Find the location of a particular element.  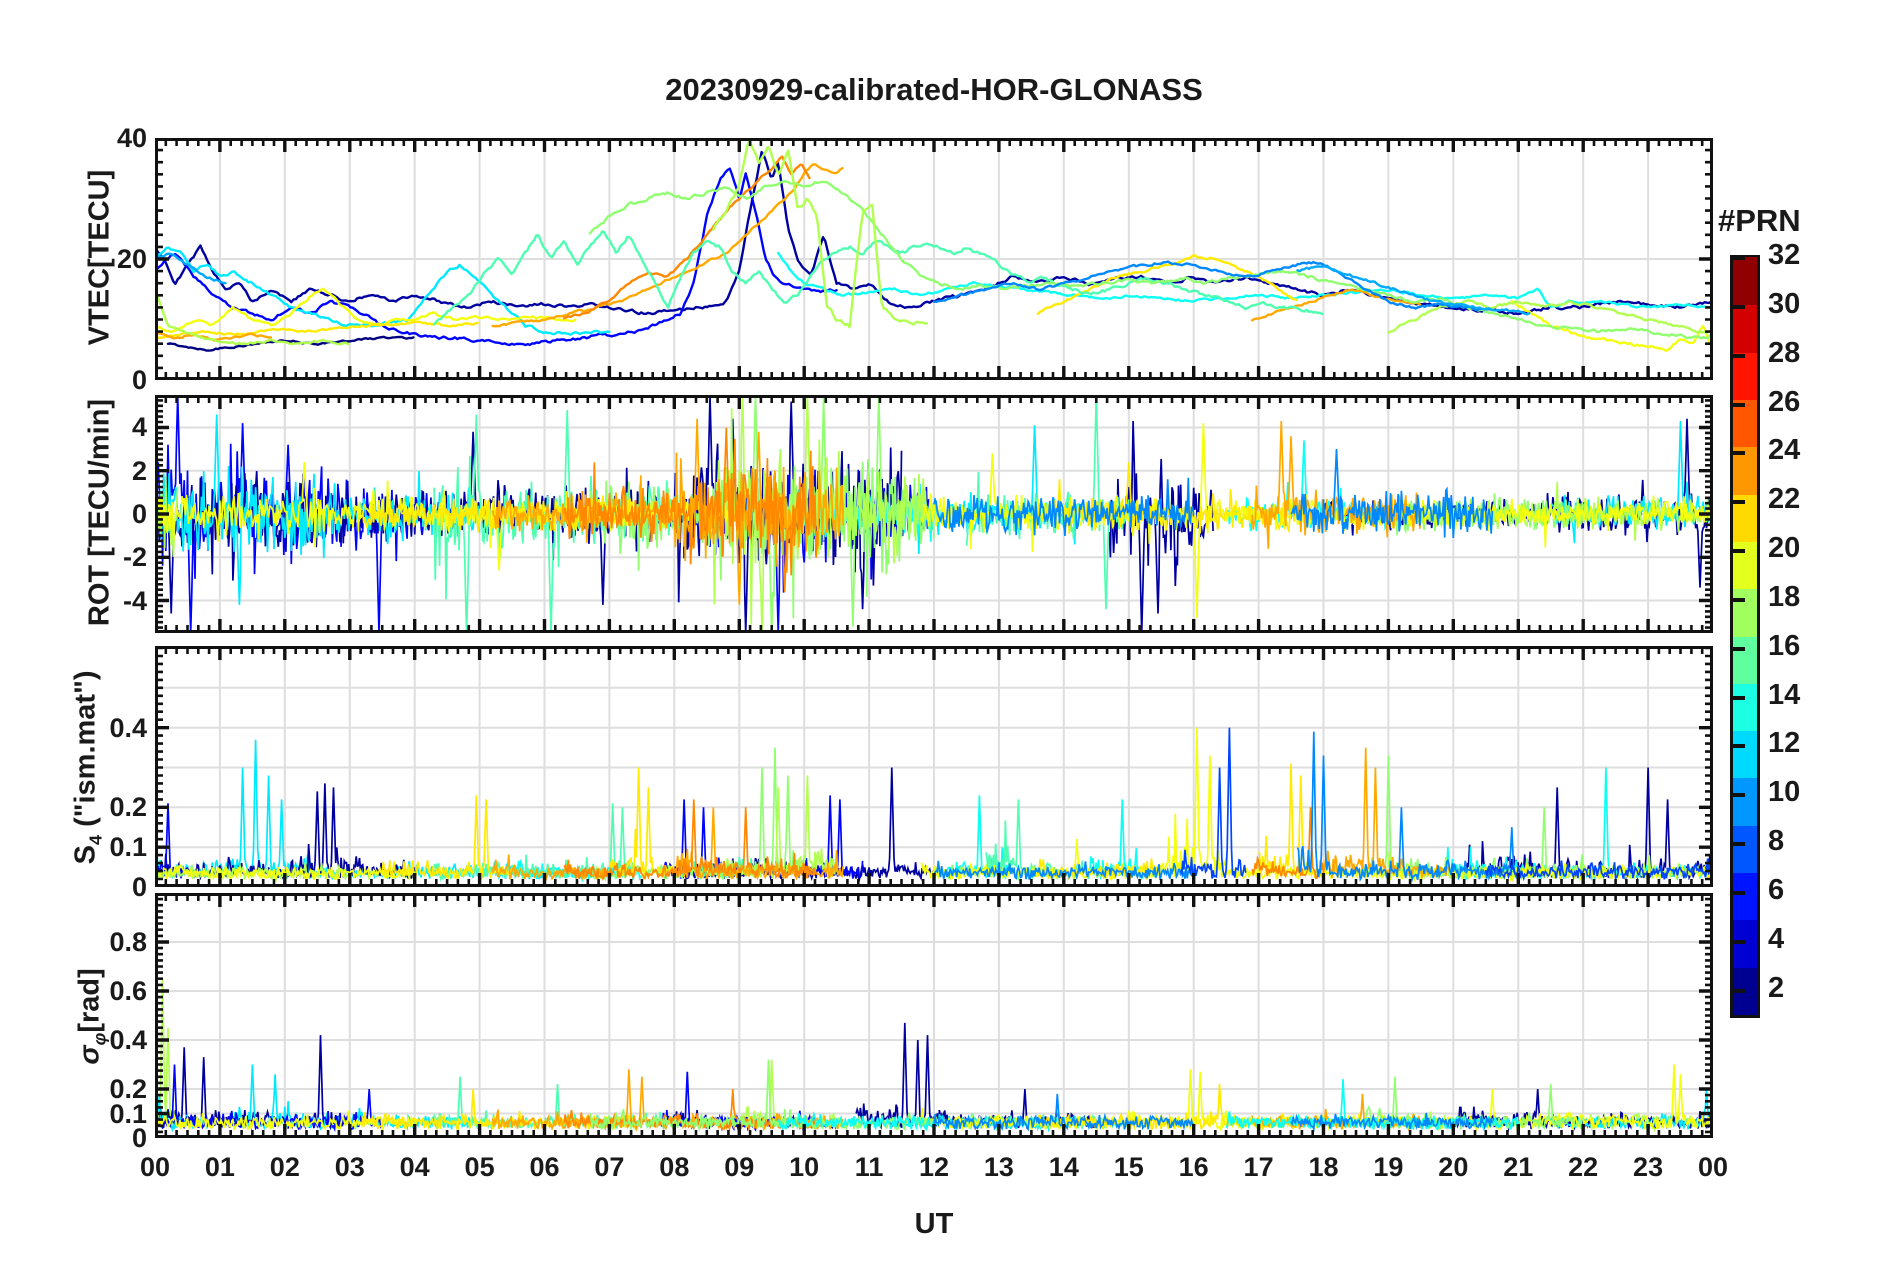

y-tick-label-rot: 0 is located at coordinates (139, 514).